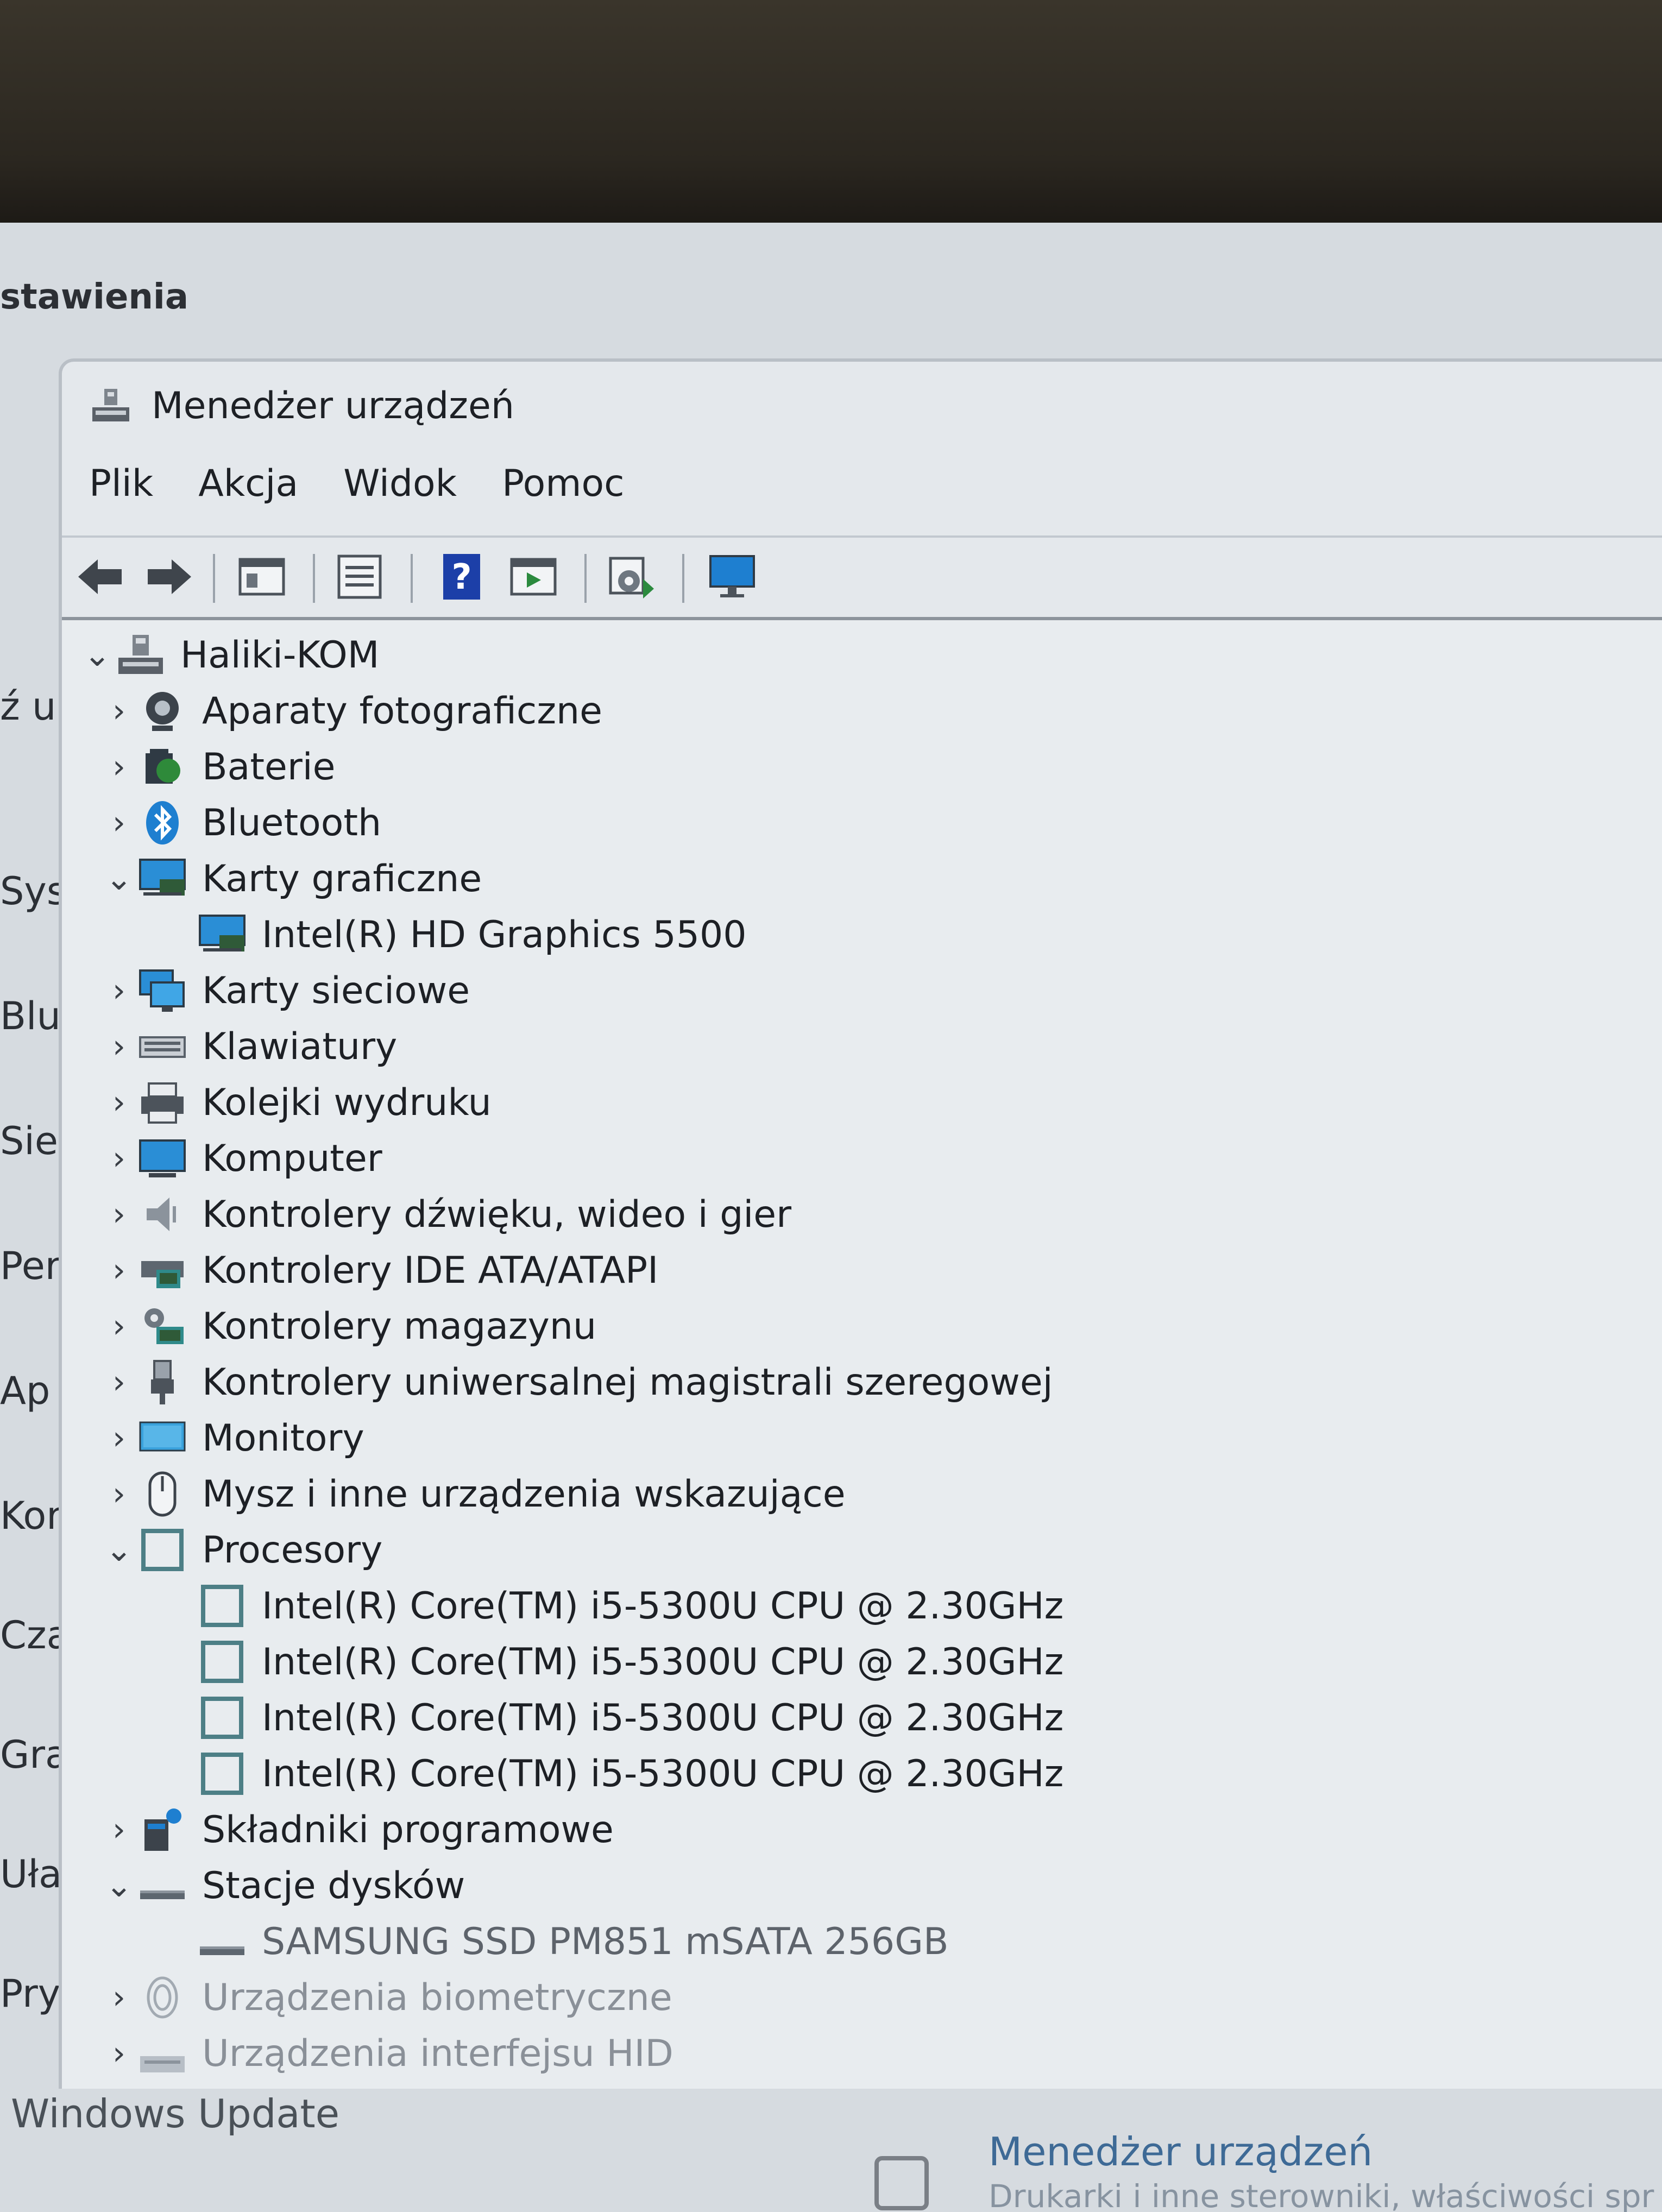  What do you see at coordinates (408, 1829) in the screenshot?
I see `tree-item-label: Składniki programowe` at bounding box center [408, 1829].